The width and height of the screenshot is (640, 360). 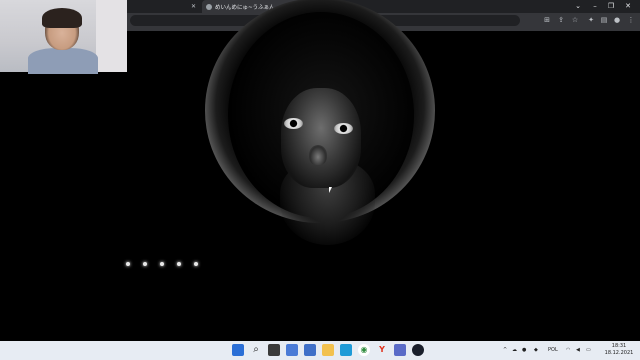 I want to click on wifi-icon: ◠, so click(x=568, y=350).